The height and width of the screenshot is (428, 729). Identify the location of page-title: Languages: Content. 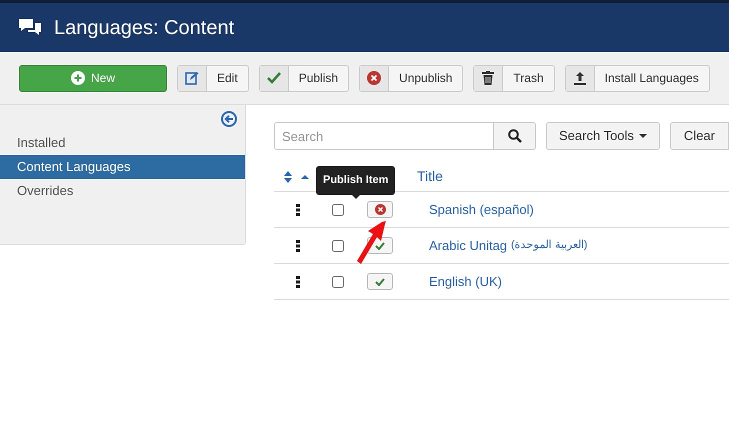
(144, 28).